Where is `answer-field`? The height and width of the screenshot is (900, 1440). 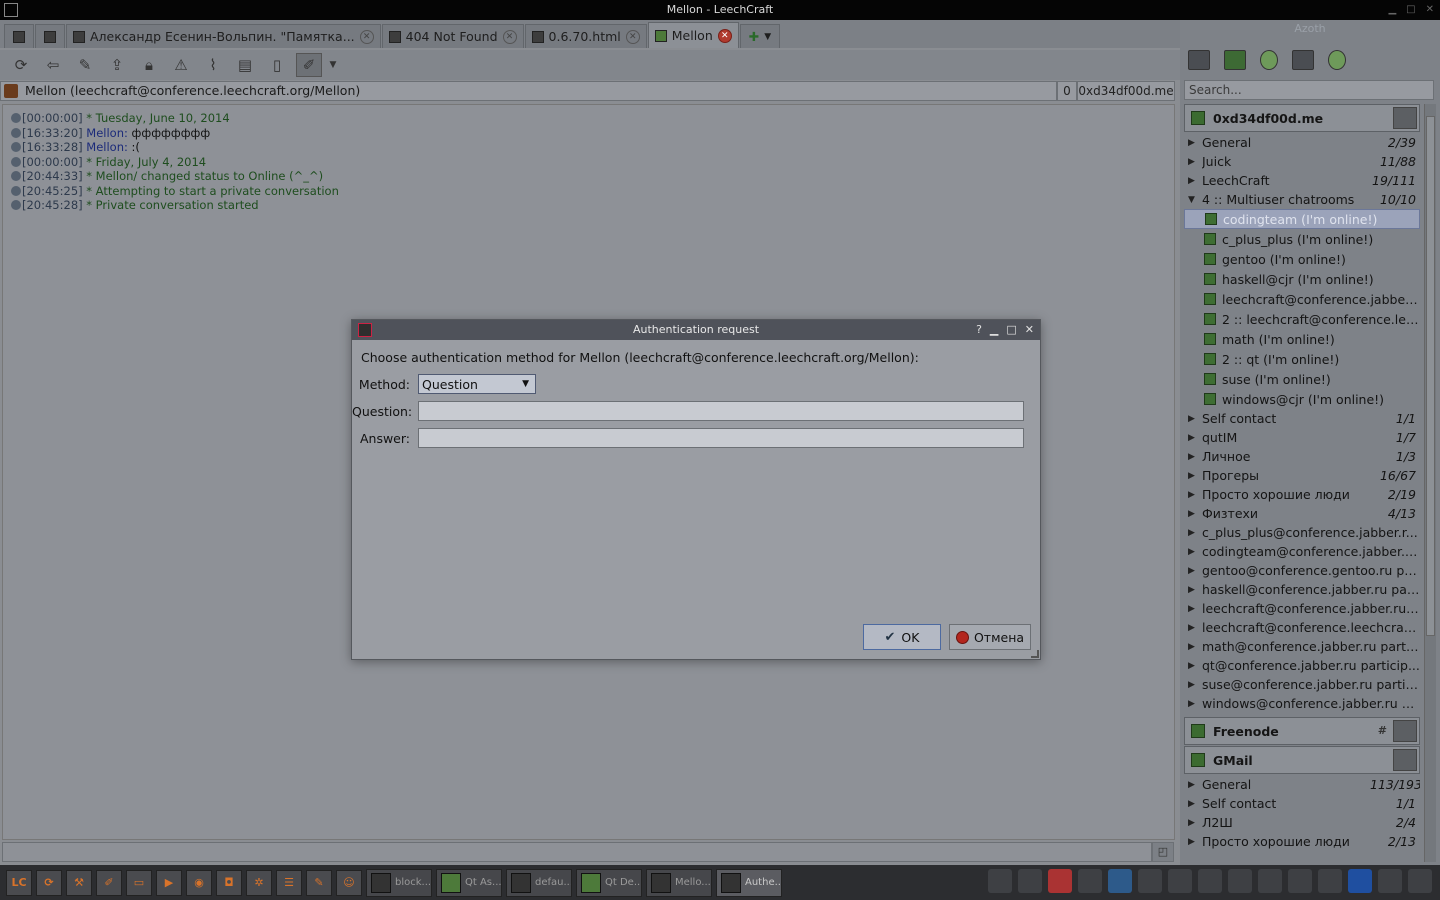
answer-field is located at coordinates (721, 438).